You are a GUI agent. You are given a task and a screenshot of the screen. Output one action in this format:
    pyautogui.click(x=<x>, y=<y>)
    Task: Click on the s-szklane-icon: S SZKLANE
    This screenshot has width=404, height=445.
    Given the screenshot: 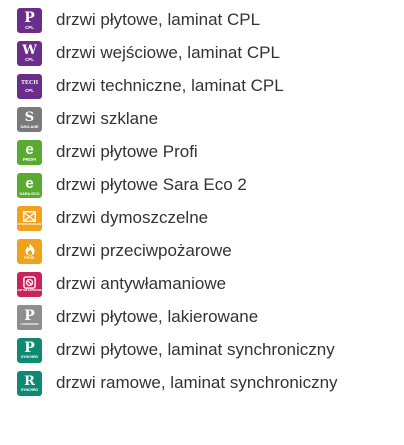 What is the action you would take?
    pyautogui.click(x=29, y=119)
    